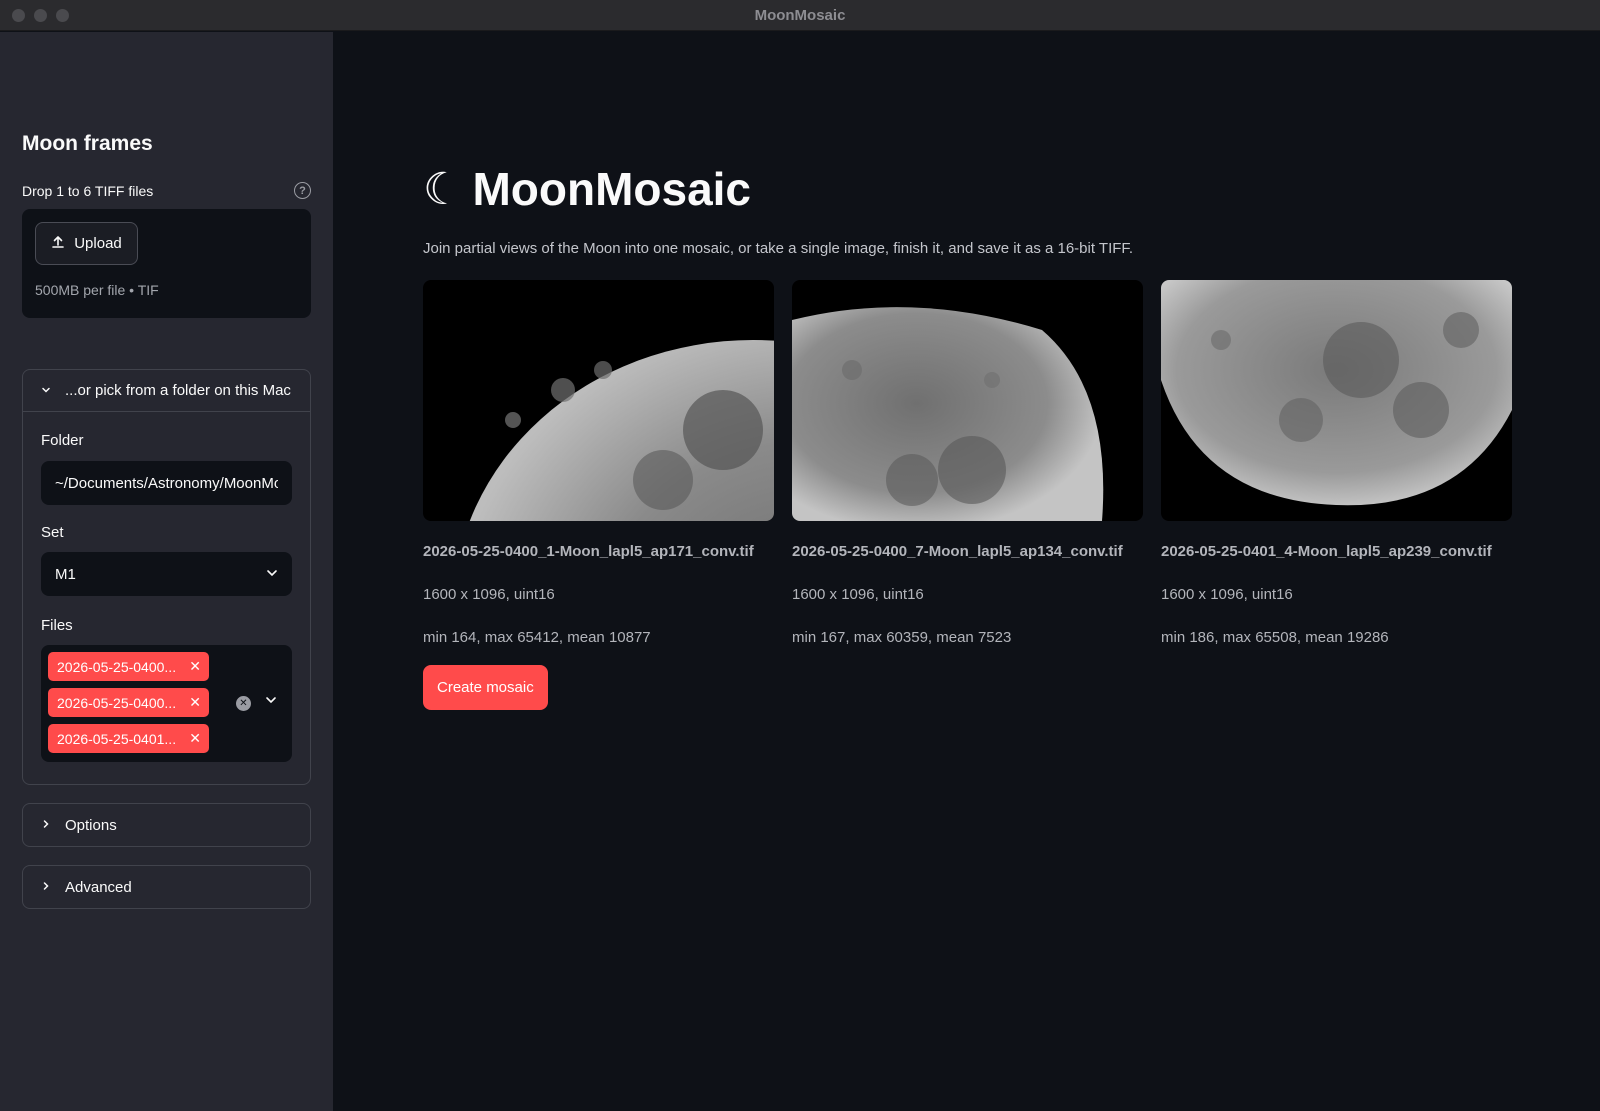  I want to click on file-tag: 2026-05-25-0401... ✕, so click(128, 738).